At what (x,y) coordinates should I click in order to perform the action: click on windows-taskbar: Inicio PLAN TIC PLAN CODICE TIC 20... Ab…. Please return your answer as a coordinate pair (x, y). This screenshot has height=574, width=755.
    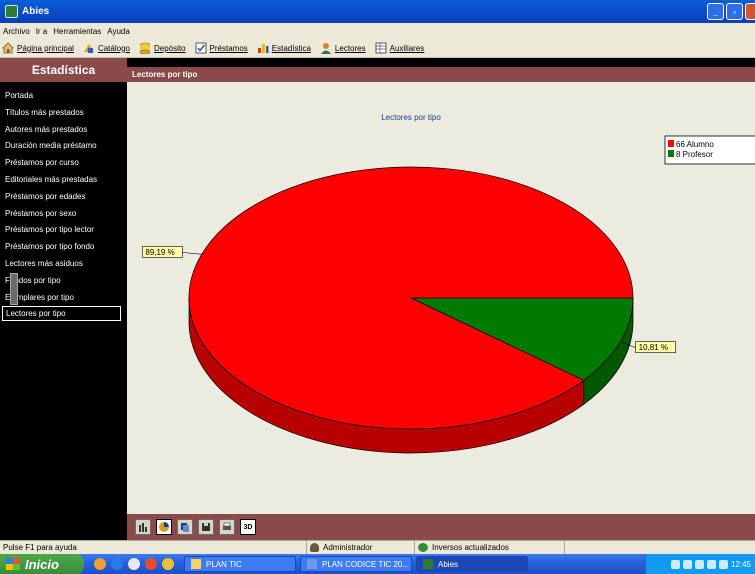
    Looking at the image, I should click on (377, 564).